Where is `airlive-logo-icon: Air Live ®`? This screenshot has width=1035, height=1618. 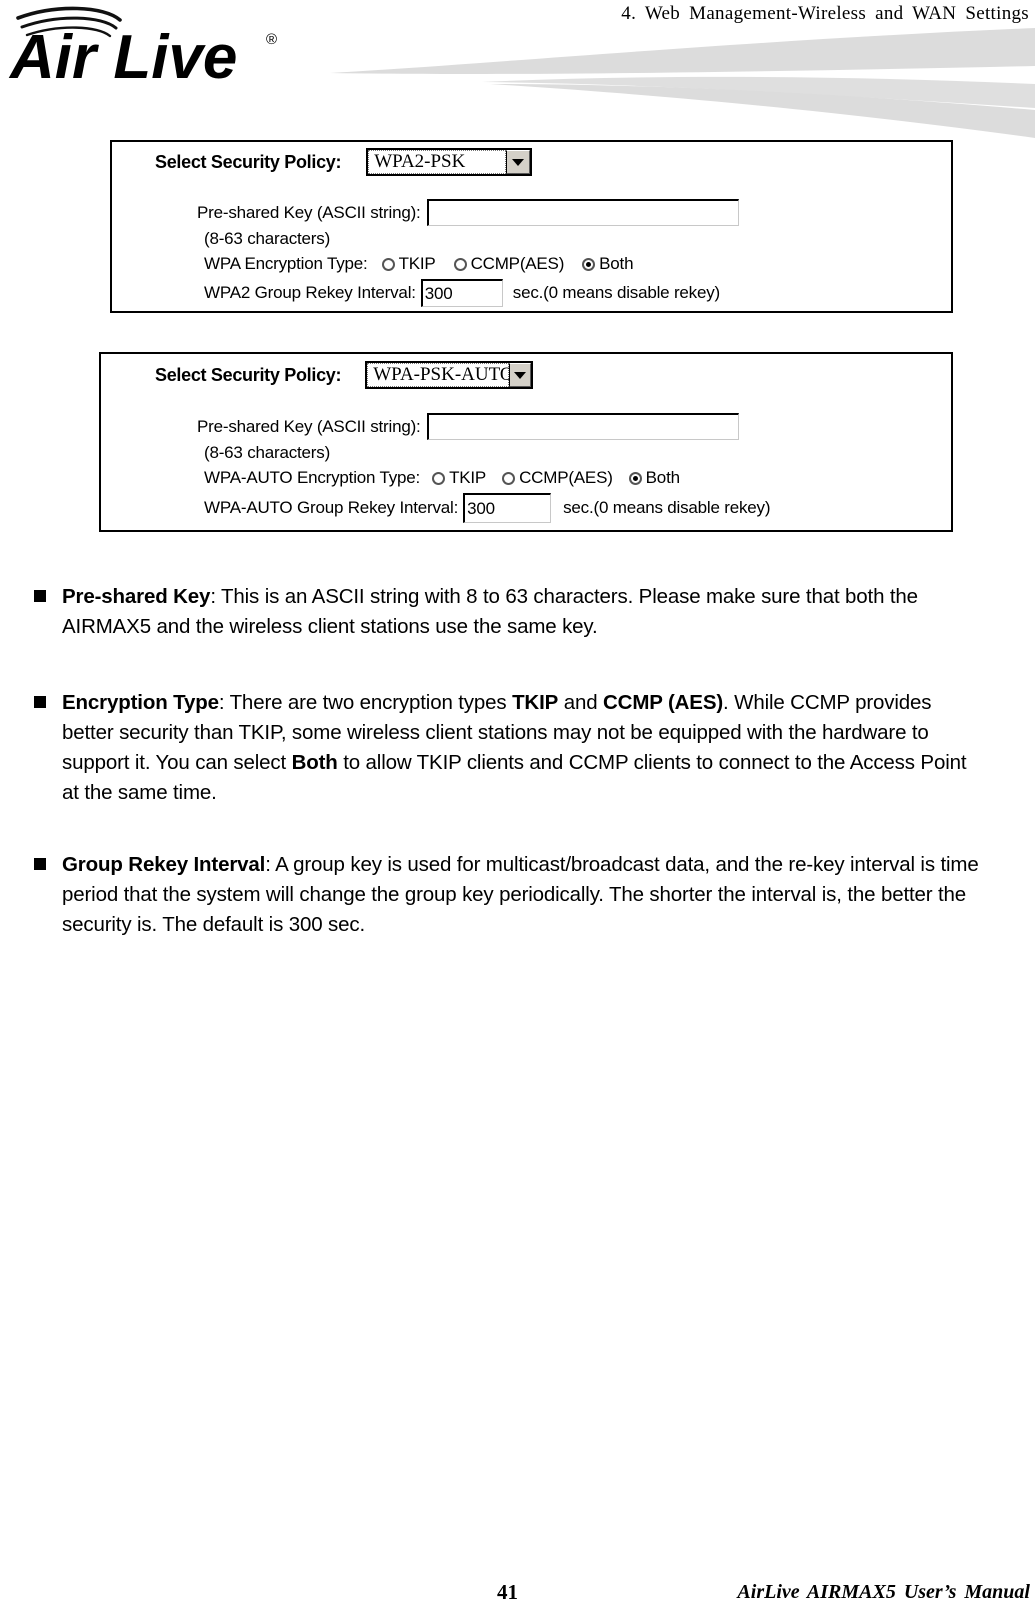
airlive-logo-icon: Air Live ® is located at coordinates (142, 49).